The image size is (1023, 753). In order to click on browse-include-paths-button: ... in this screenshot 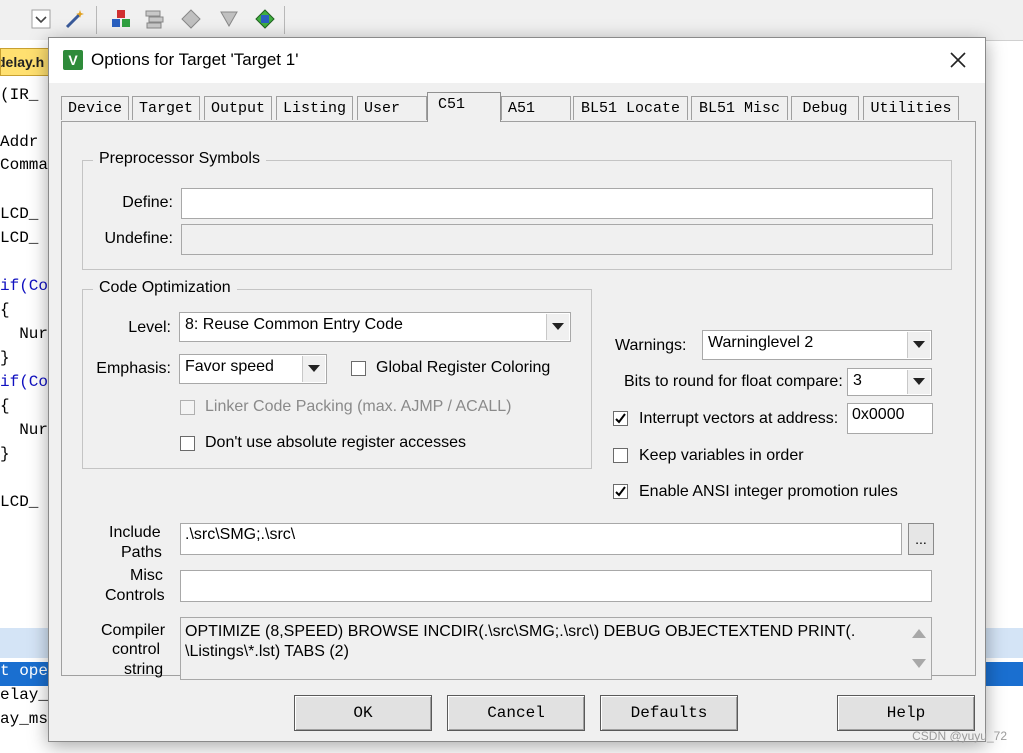, I will do `click(921, 539)`.